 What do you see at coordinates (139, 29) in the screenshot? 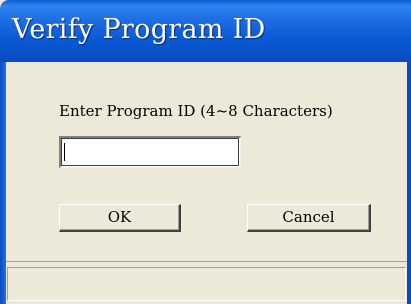
I see `window-title: Verify Program ID` at bounding box center [139, 29].